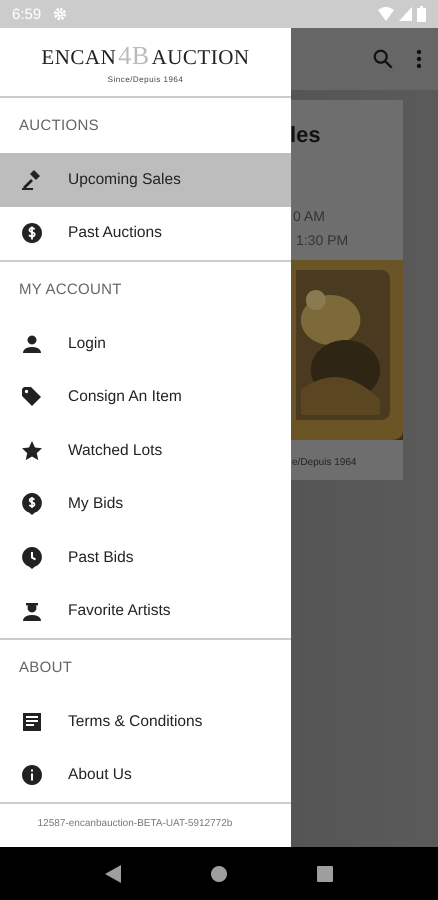 The width and height of the screenshot is (438, 900). What do you see at coordinates (145, 611) in the screenshot?
I see `menu-item: Favorite Artists` at bounding box center [145, 611].